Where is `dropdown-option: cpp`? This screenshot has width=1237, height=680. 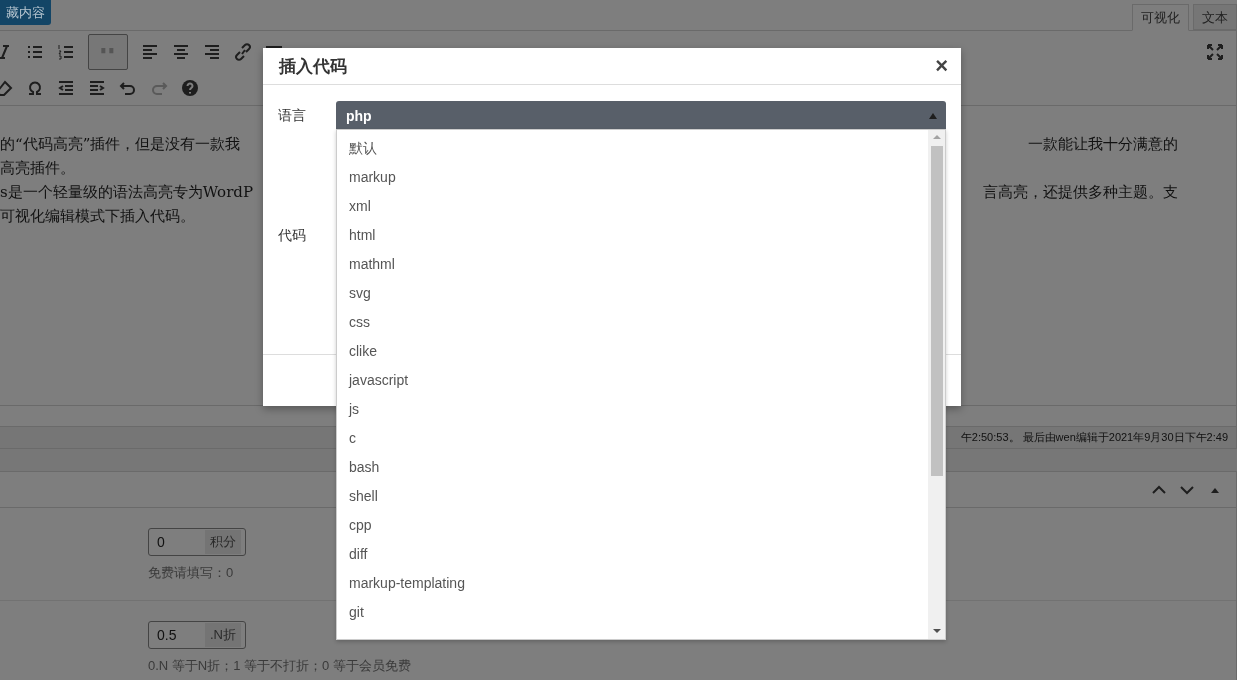 dropdown-option: cpp is located at coordinates (632, 525).